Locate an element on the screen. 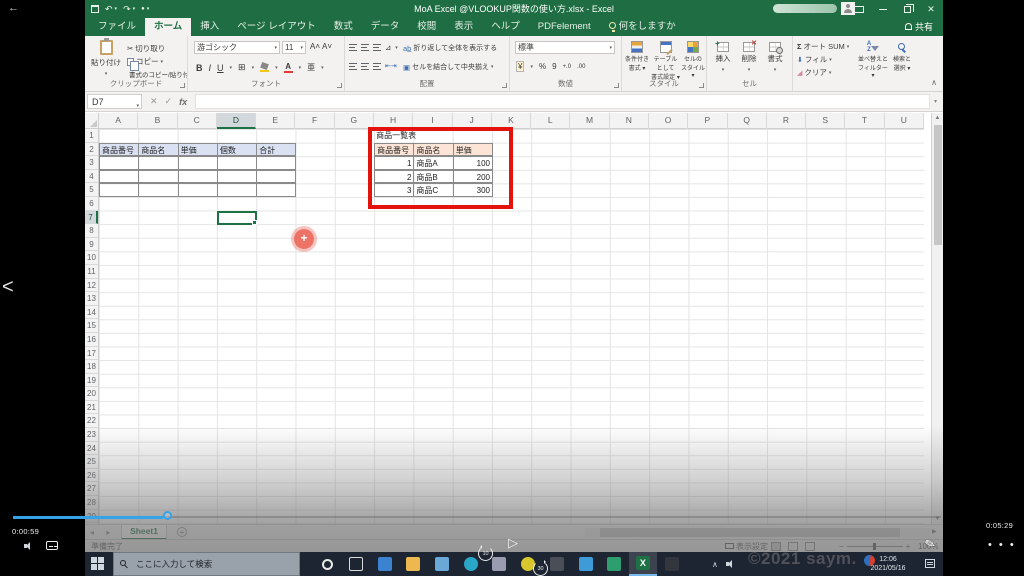 The image size is (1024, 576). row-header-4: 4 is located at coordinates (91, 177).